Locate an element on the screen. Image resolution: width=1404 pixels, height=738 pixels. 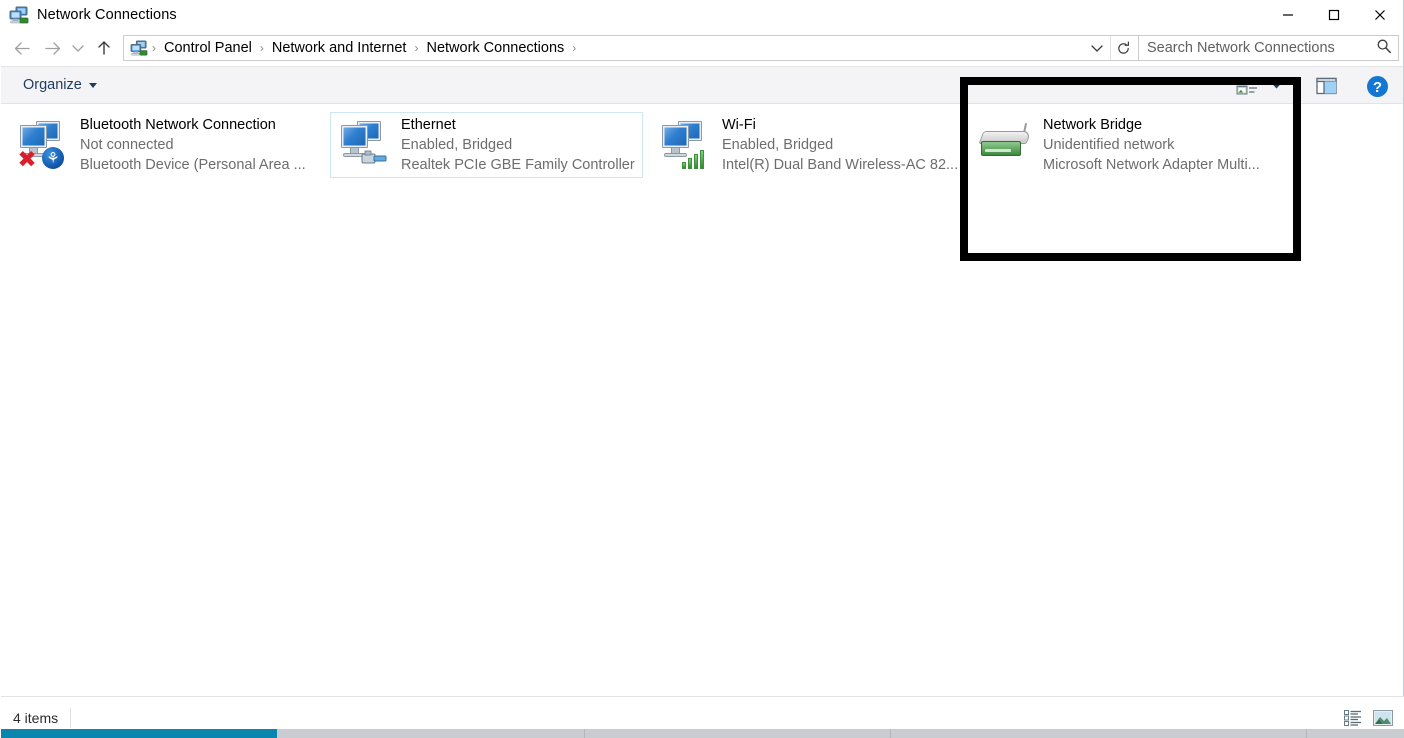
connection-name: Network Bridge is located at coordinates (1093, 125).